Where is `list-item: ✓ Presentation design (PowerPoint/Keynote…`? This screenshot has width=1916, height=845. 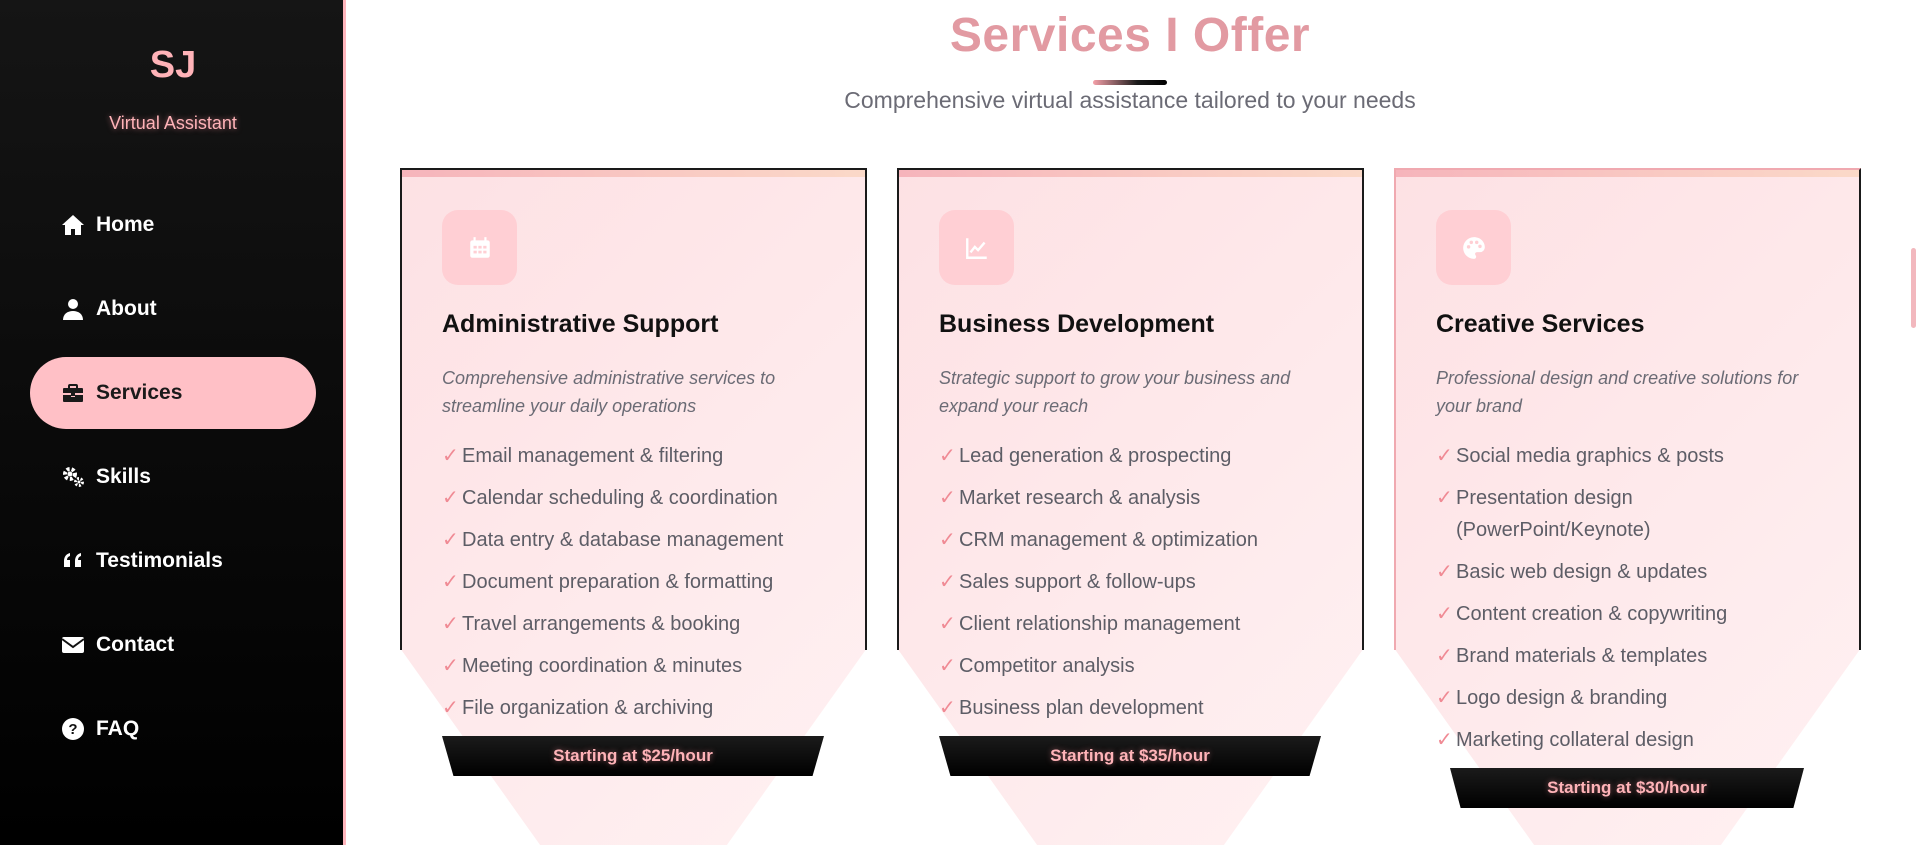
list-item: ✓ Presentation design (PowerPoint/Keynote… is located at coordinates (1586, 514).